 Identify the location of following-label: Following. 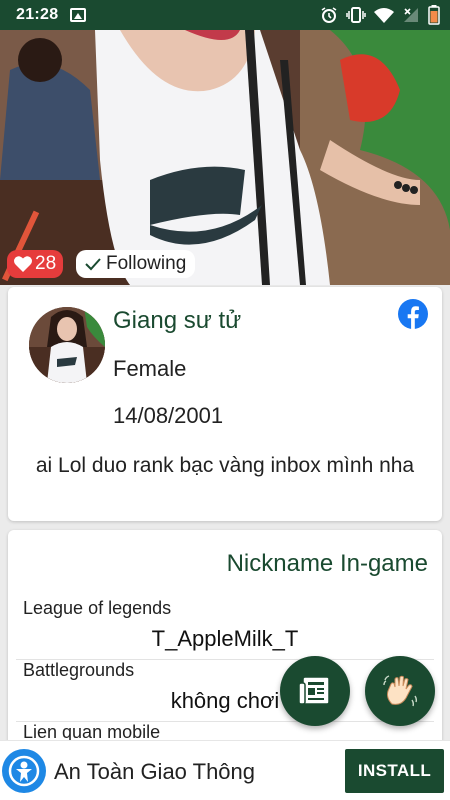
(146, 263).